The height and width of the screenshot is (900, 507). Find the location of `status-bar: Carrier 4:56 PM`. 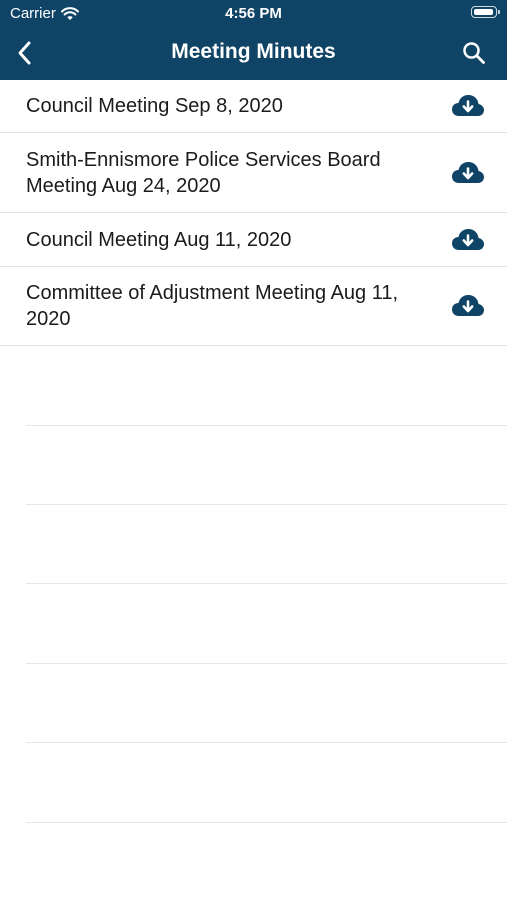

status-bar: Carrier 4:56 PM is located at coordinates (253, 14).